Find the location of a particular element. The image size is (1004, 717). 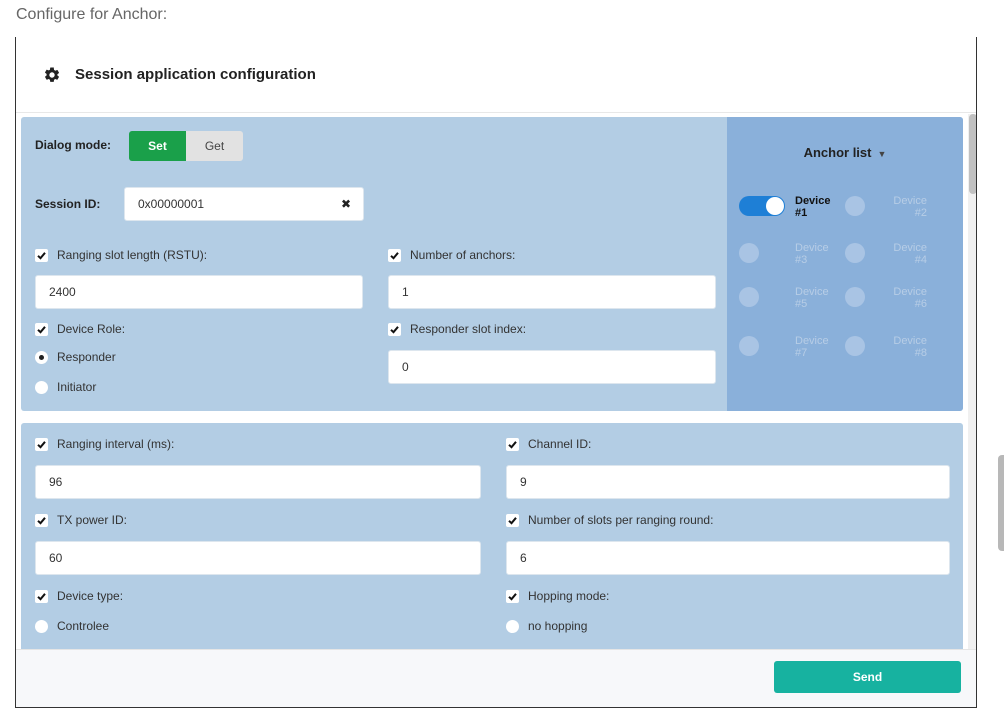

tx-power-input: 60 is located at coordinates (258, 558).